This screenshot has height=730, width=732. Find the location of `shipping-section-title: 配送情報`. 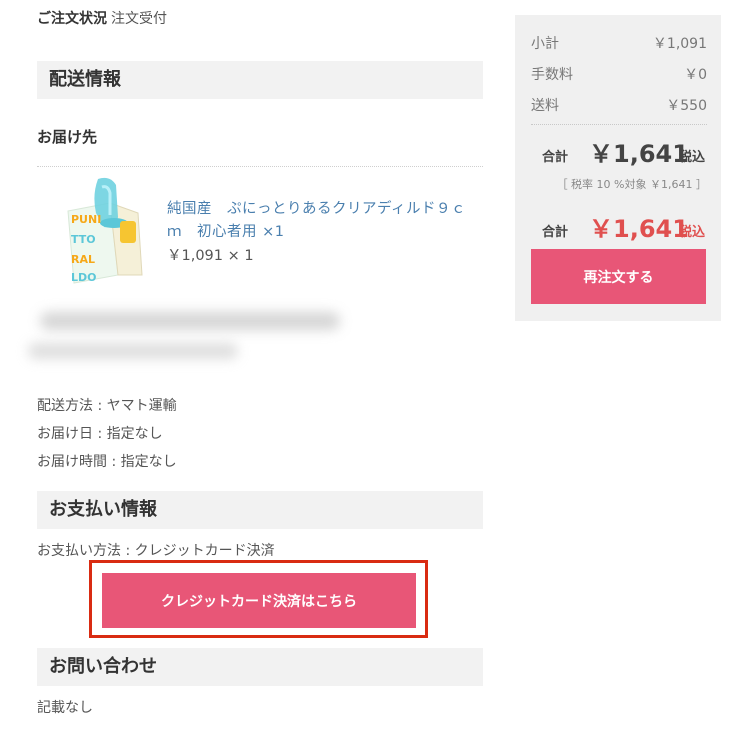

shipping-section-title: 配送情報 is located at coordinates (260, 80).